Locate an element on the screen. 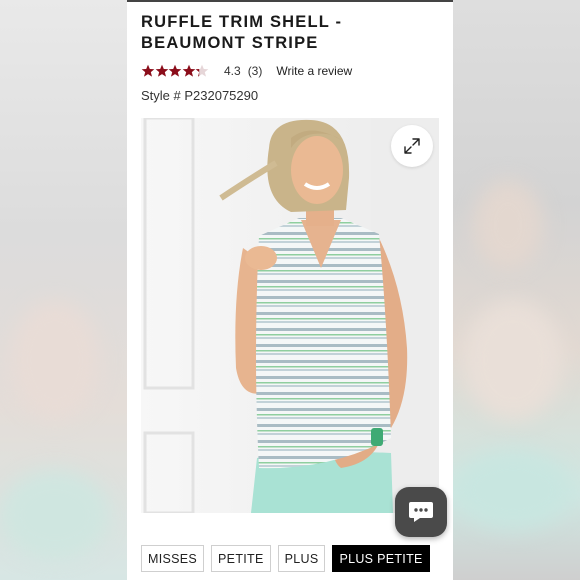 The width and height of the screenshot is (580, 580). product-title: RUFFLE TRIM SHELL - BEAUMONT STRIPE is located at coordinates (291, 33).